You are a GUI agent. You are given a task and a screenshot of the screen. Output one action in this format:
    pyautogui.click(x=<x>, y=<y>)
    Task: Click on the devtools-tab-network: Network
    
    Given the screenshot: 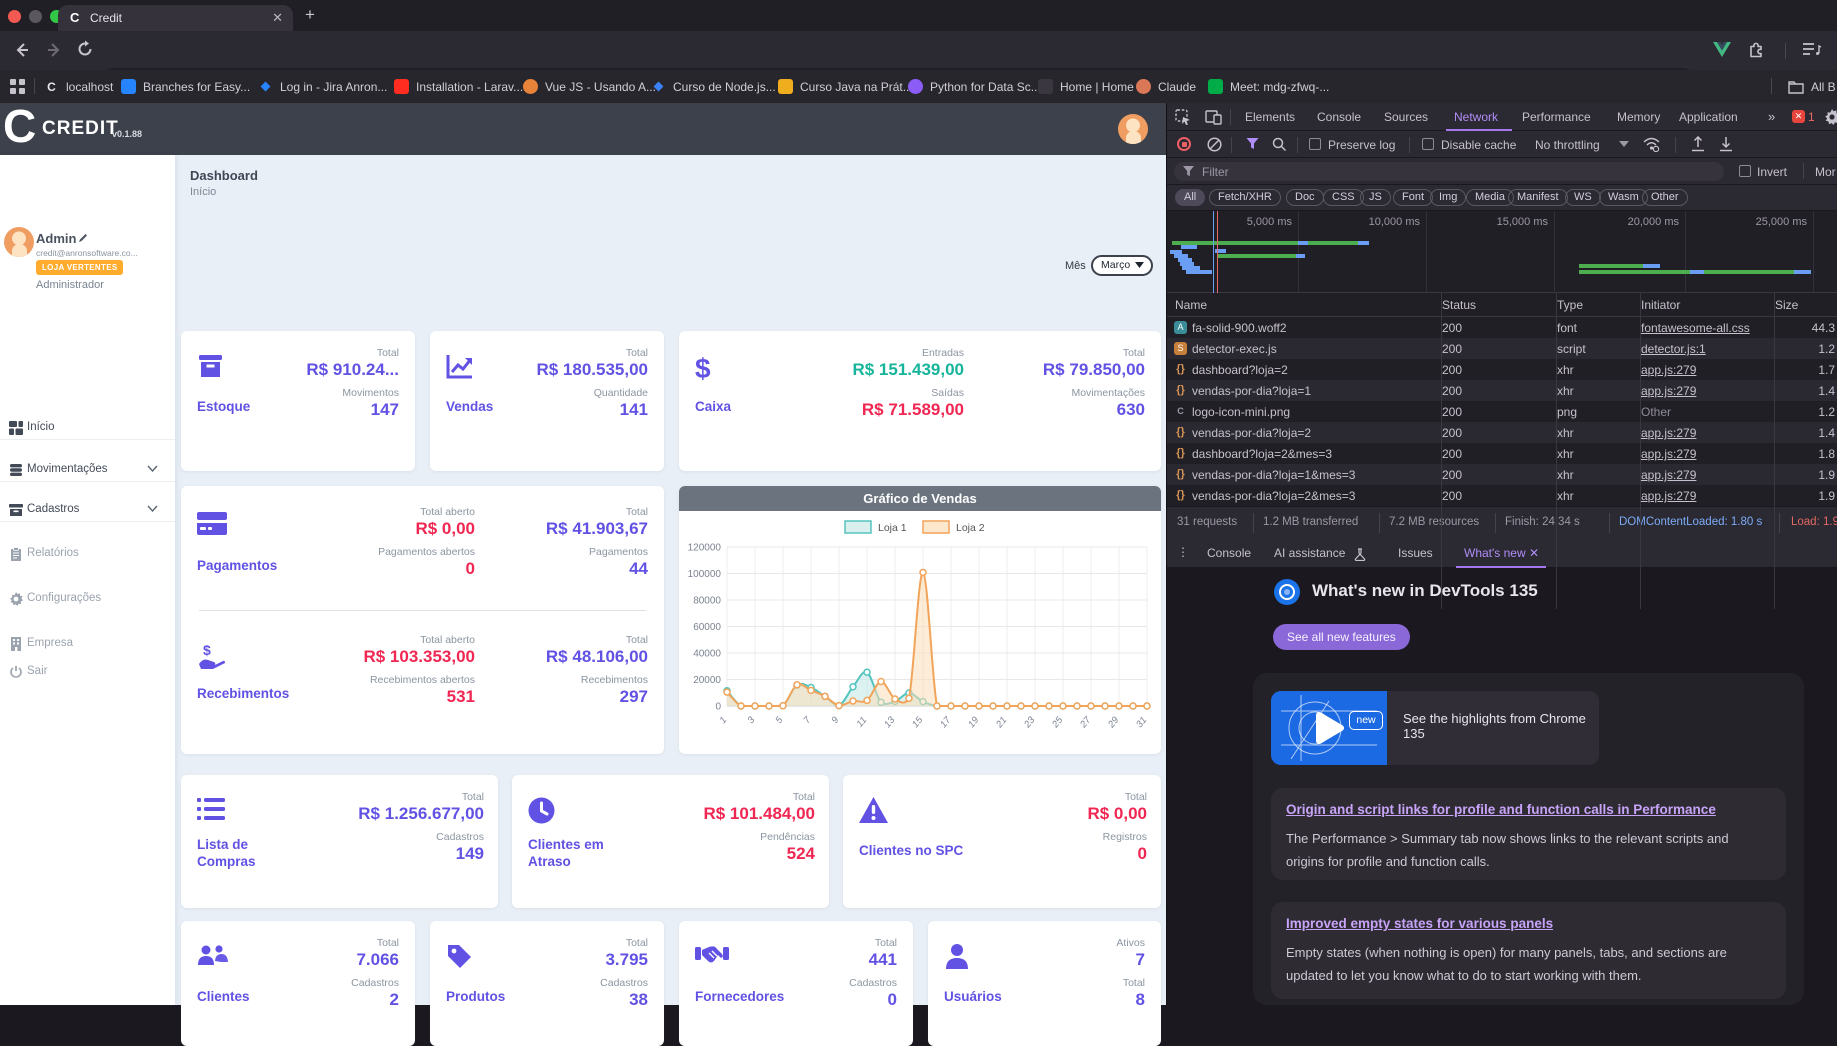 What is the action you would take?
    pyautogui.click(x=1476, y=117)
    